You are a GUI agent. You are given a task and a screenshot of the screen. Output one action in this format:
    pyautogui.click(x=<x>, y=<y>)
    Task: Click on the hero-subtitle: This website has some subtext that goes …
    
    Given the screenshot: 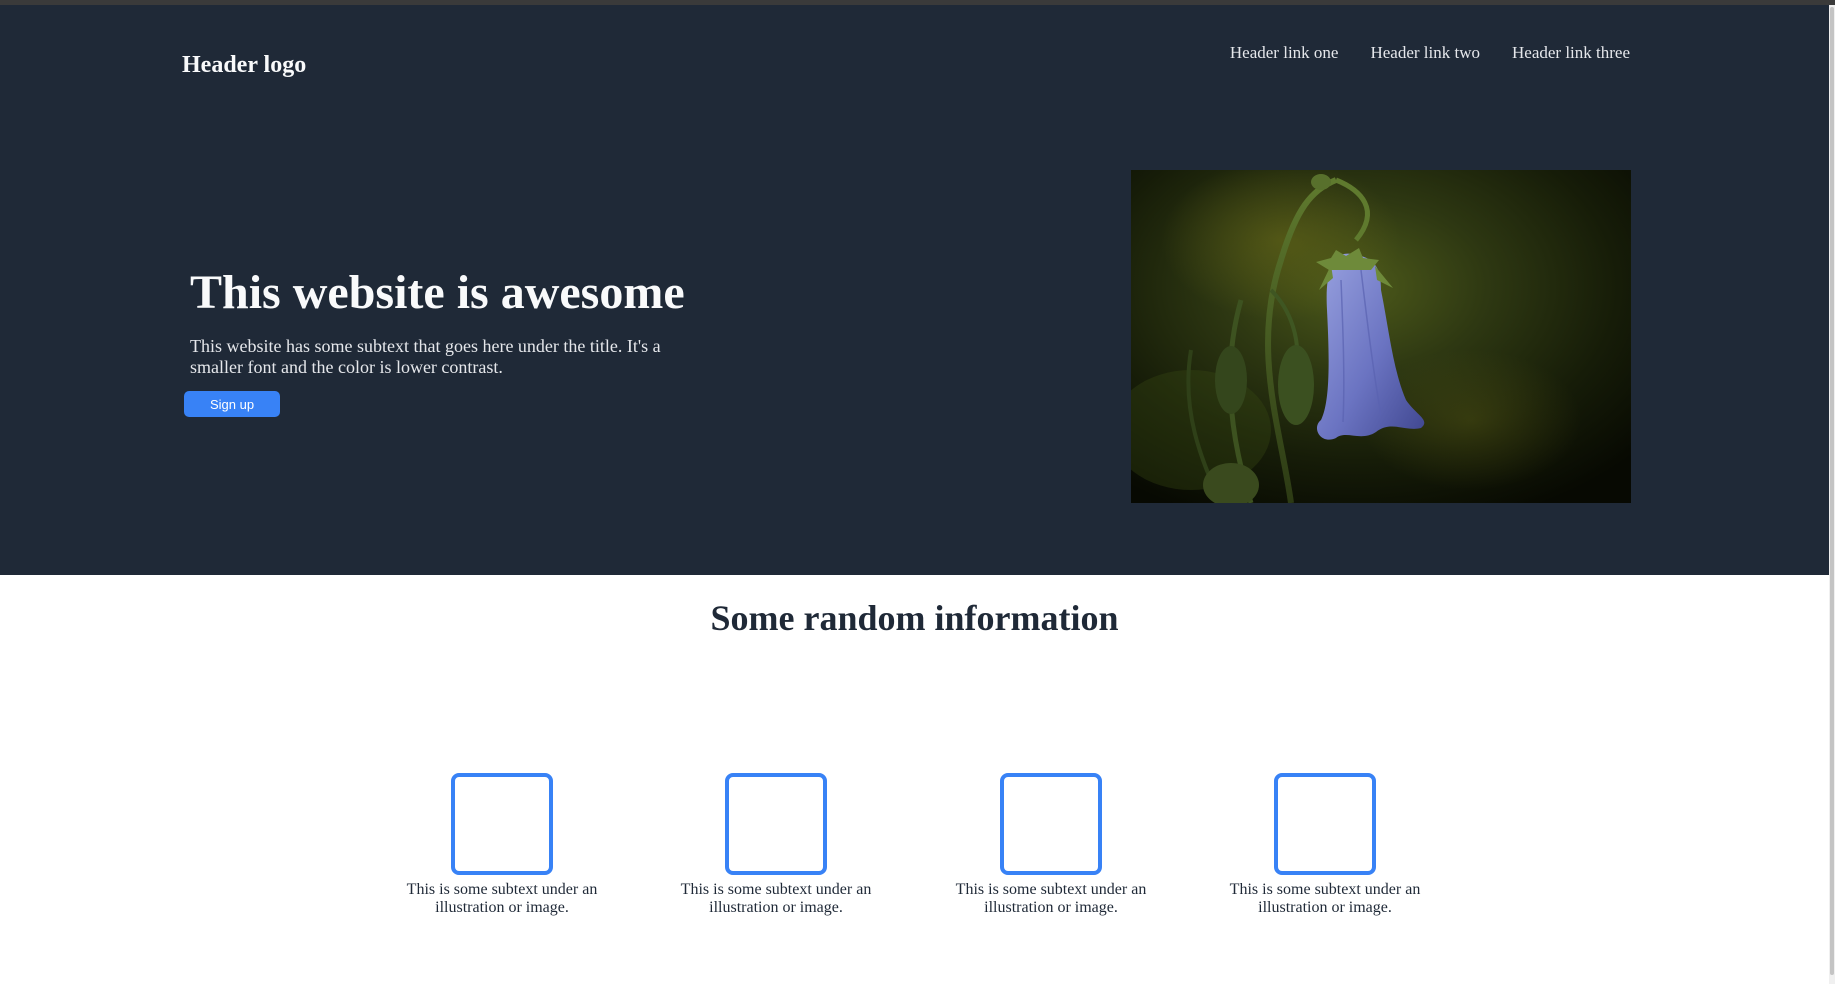 What is the action you would take?
    pyautogui.click(x=425, y=356)
    